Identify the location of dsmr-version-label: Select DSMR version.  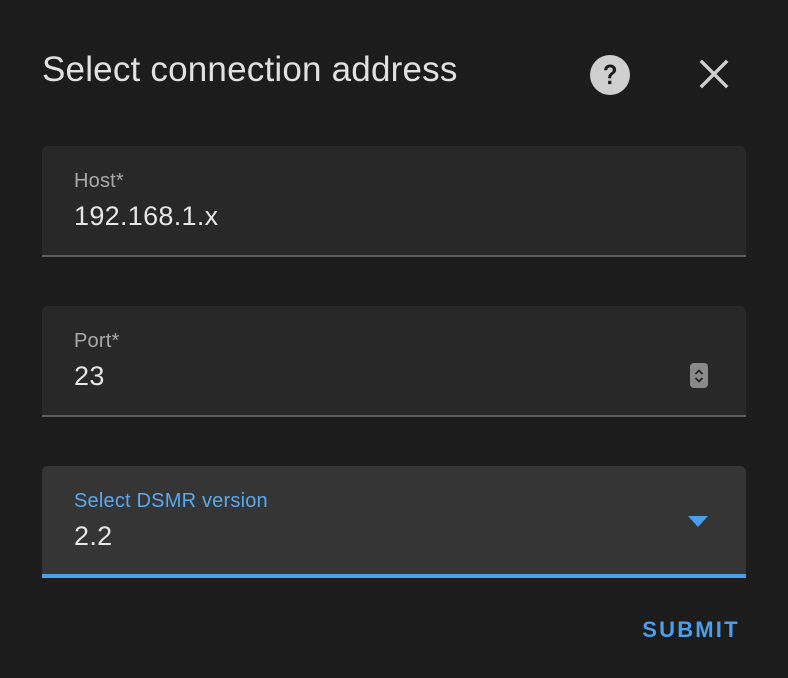
(171, 501).